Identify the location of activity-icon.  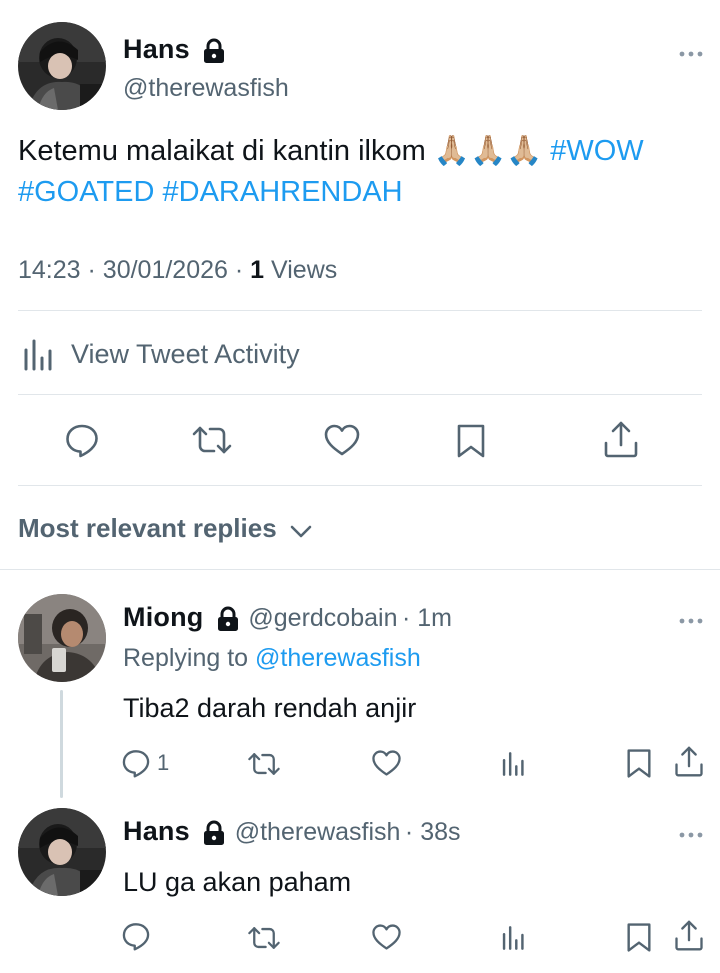
(39, 355).